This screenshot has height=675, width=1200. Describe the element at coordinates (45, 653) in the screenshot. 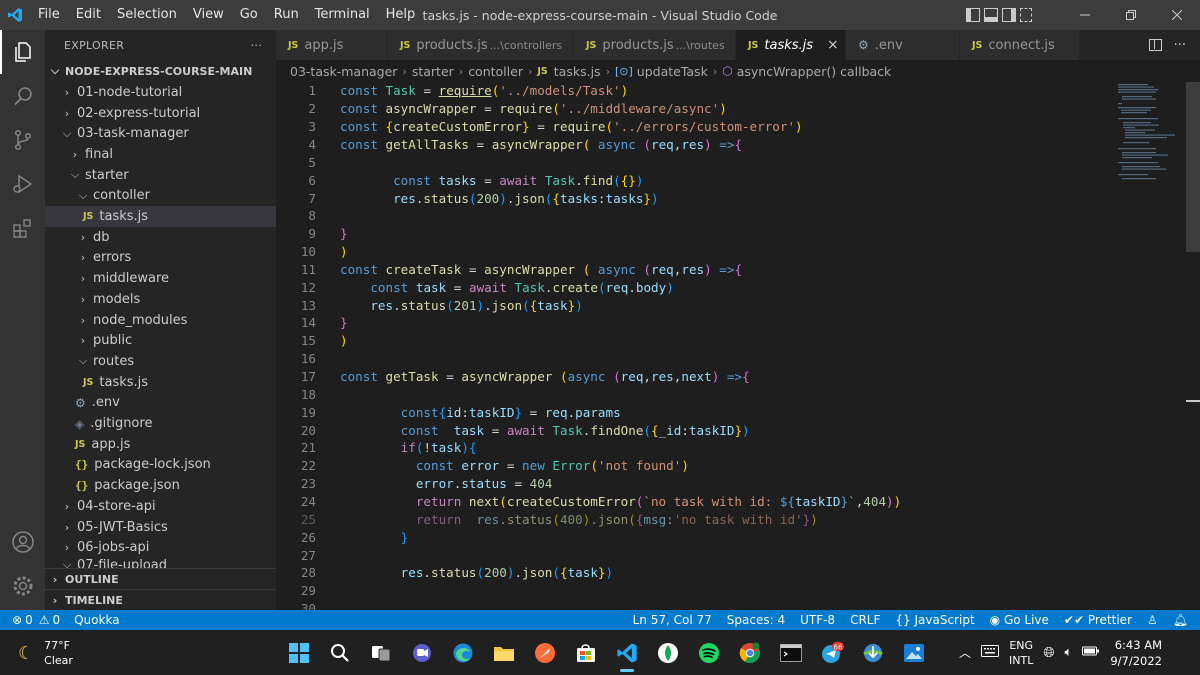

I see `weather-widget: ☾ 77°F Clear` at that location.